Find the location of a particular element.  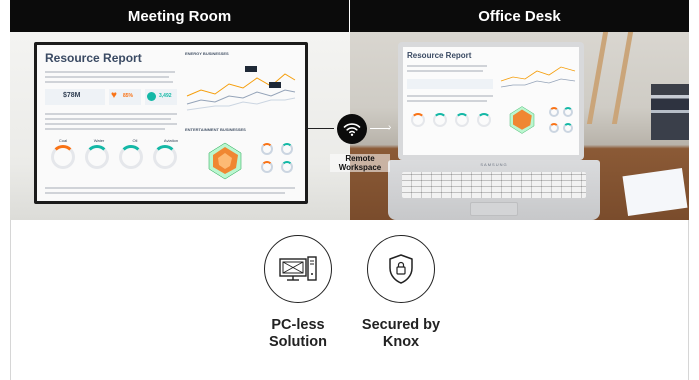

feature-label: PC-less Solution is located at coordinates (298, 334).